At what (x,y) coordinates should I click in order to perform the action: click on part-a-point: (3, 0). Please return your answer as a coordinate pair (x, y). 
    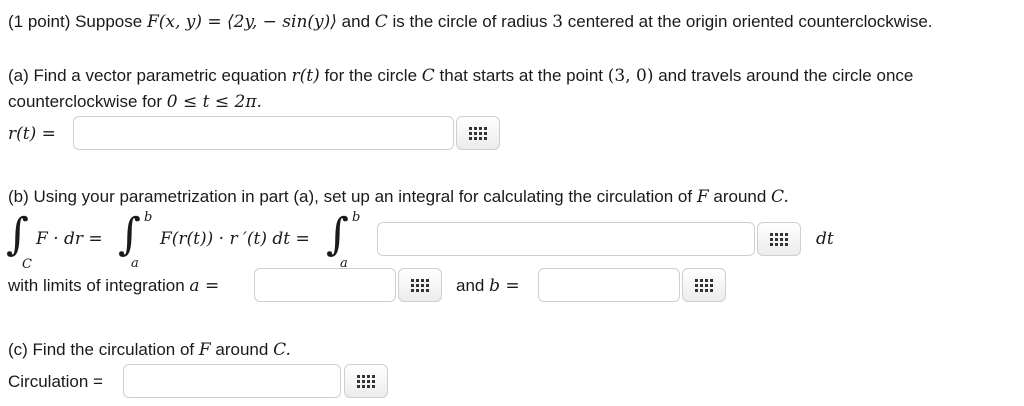
    Looking at the image, I should click on (630, 76).